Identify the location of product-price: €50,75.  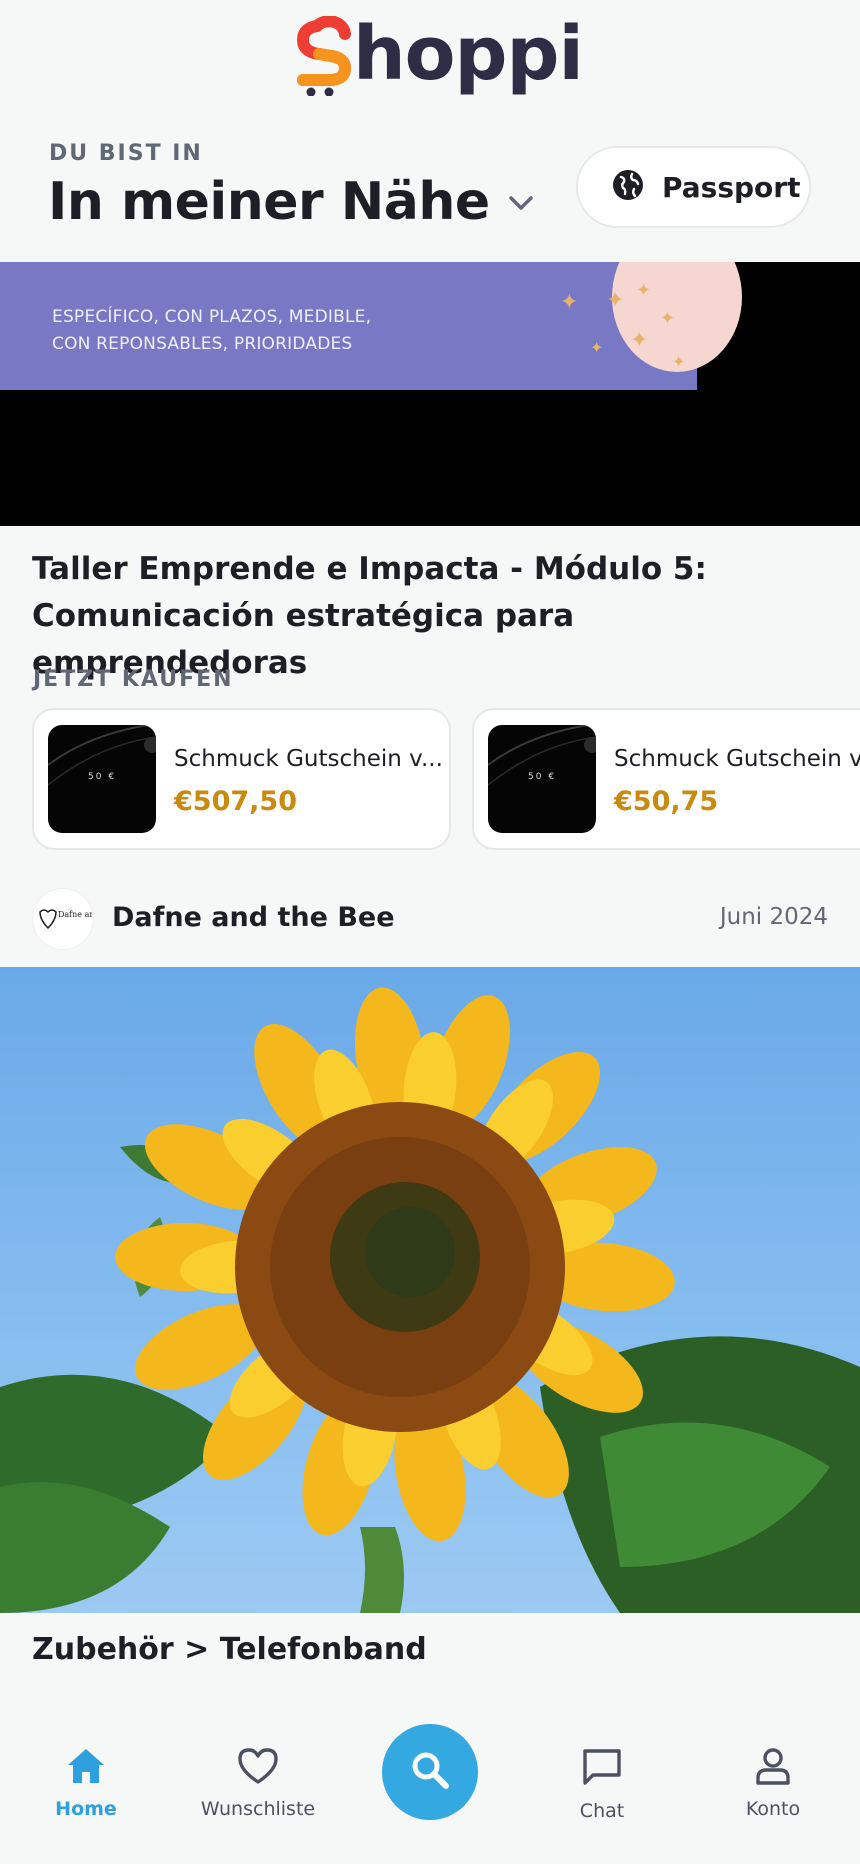
(666, 801).